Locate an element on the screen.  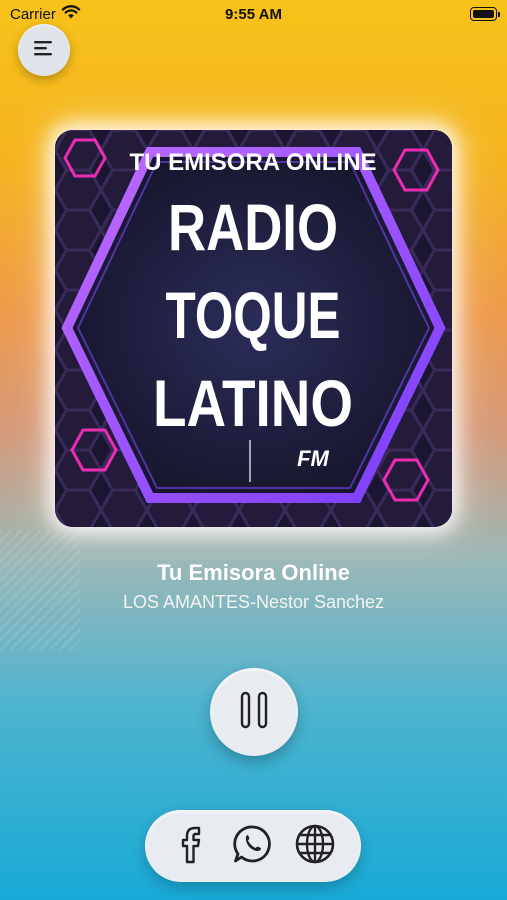
status-bar: Carrier 9:55 AM is located at coordinates (253, 14).